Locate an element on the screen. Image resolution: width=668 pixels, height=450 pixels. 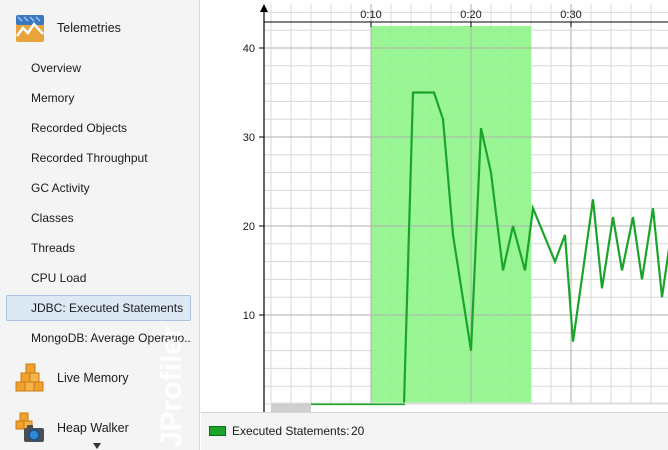
section-label: Heap Walker is located at coordinates (93, 428).